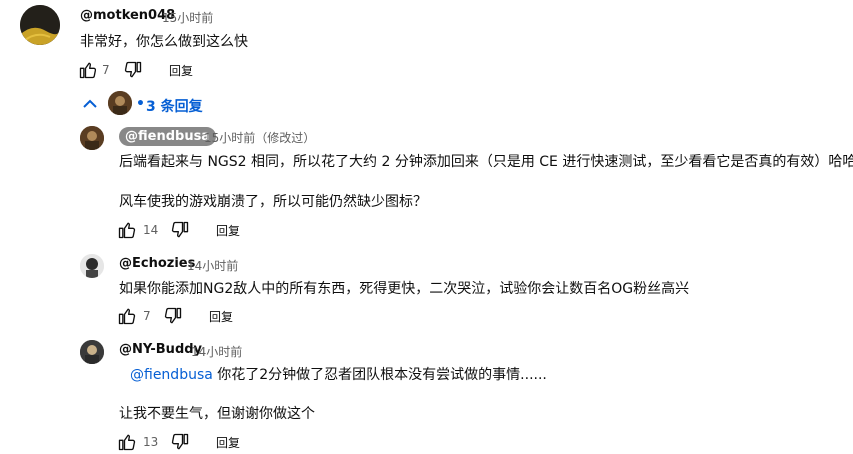  Describe the element at coordinates (273, 202) in the screenshot. I see `reply-text-line2: 风车使我的游戏崩溃了，所以可能仍然缺少图标？` at that location.